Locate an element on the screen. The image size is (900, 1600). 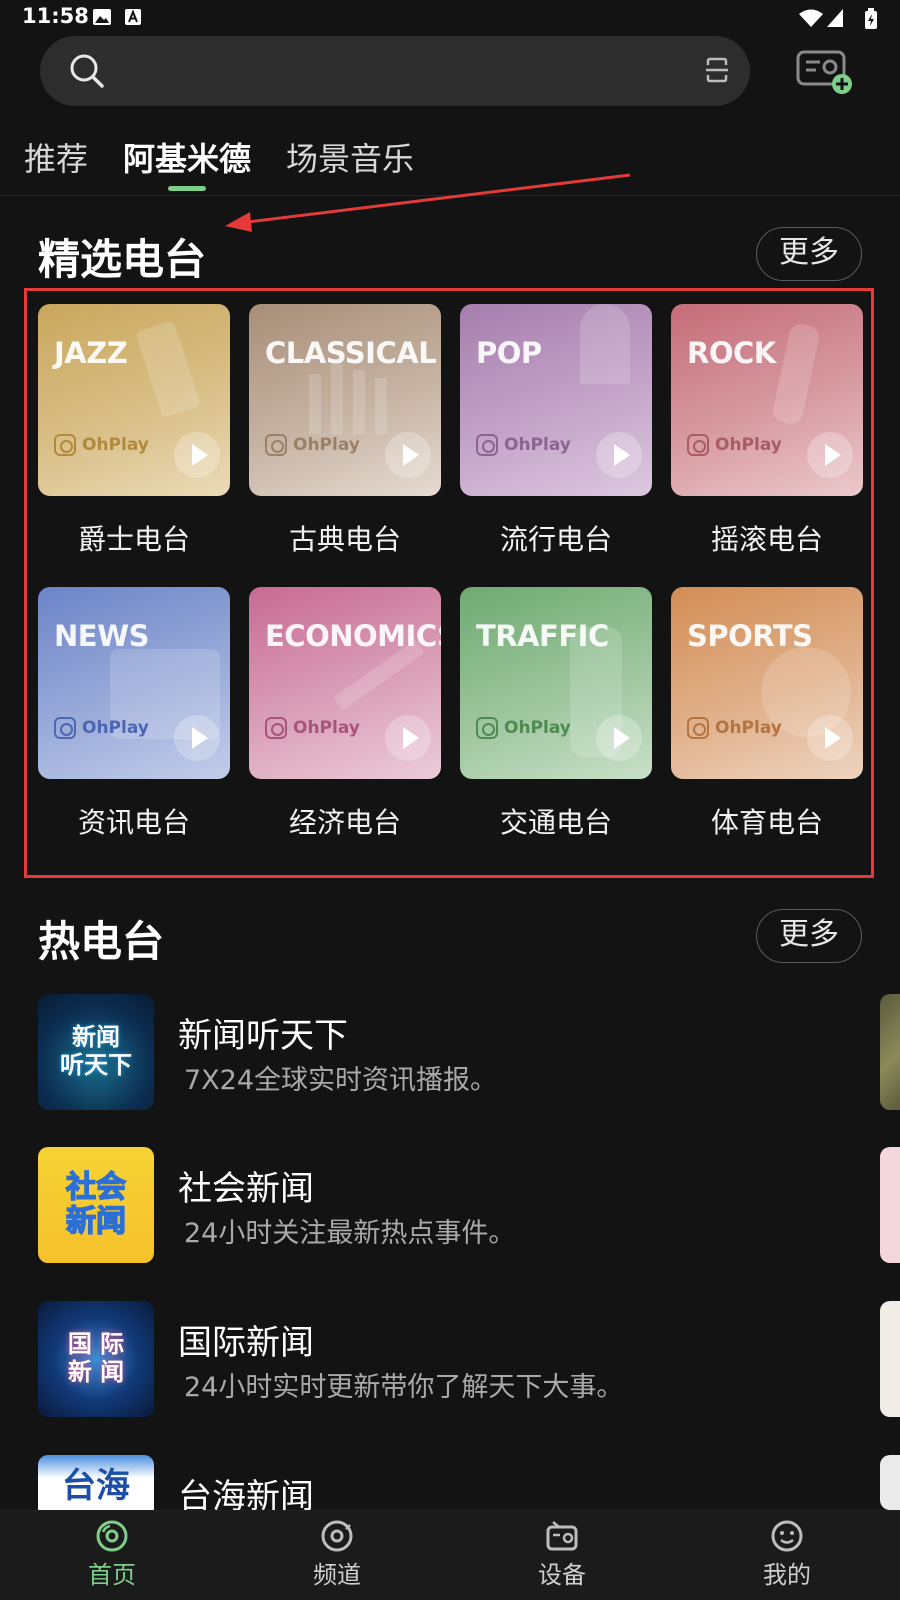
signal-icon is located at coordinates (835, 18).